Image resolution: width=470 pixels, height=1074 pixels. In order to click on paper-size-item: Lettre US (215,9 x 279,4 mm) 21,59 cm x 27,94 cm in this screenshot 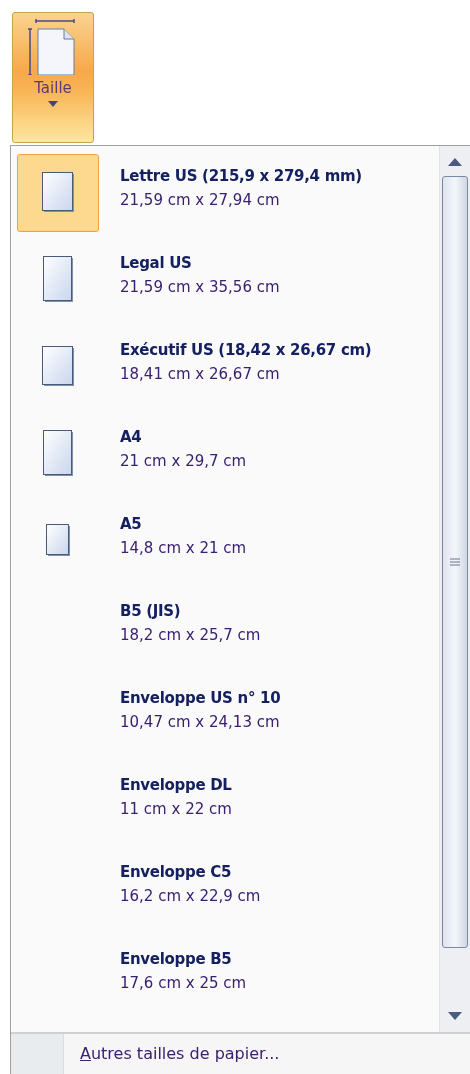, I will do `click(228, 192)`.